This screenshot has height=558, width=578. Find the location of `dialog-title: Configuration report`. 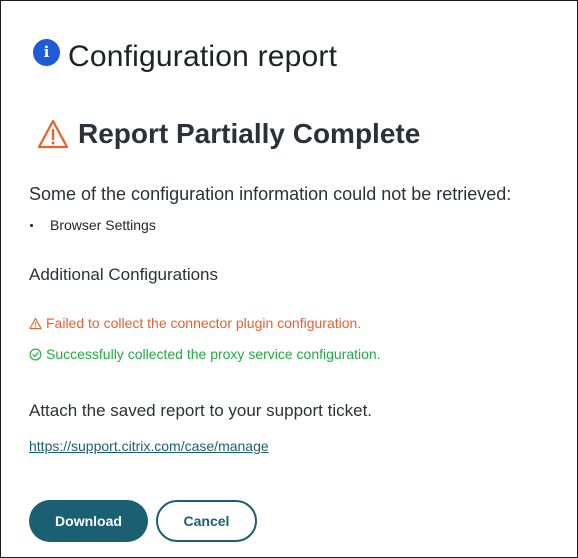

dialog-title: Configuration report is located at coordinates (203, 56).